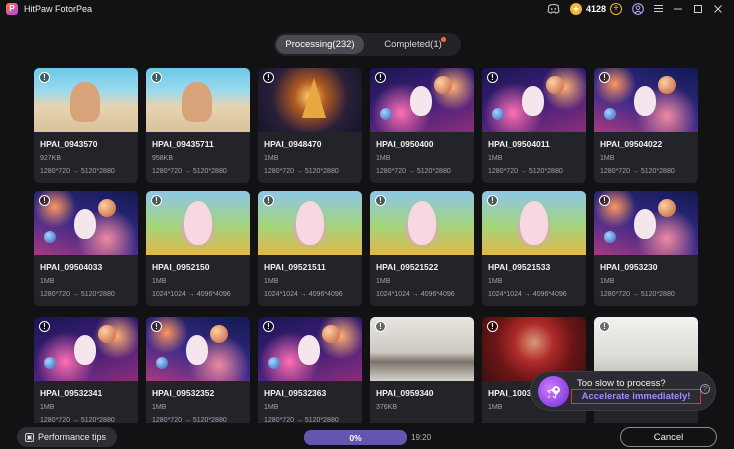 The width and height of the screenshot is (734, 449). I want to click on card-filename: HPAI_0959340, so click(405, 393).